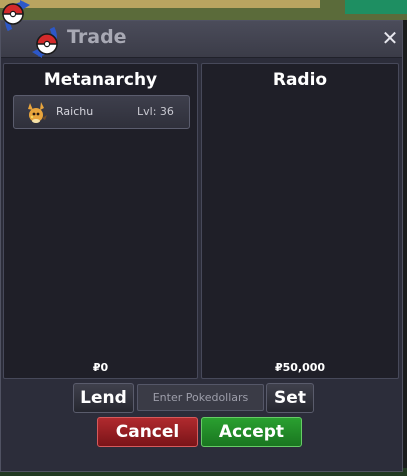 The width and height of the screenshot is (407, 476). Describe the element at coordinates (300, 80) in the screenshot. I see `partner-player-name: Radio` at that location.